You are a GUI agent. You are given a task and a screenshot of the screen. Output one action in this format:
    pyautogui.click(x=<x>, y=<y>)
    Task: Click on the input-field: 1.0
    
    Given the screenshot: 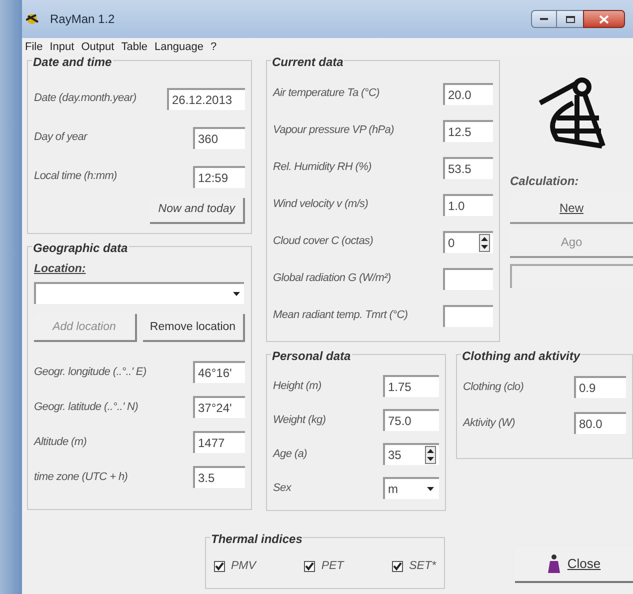 What is the action you would take?
    pyautogui.click(x=468, y=205)
    